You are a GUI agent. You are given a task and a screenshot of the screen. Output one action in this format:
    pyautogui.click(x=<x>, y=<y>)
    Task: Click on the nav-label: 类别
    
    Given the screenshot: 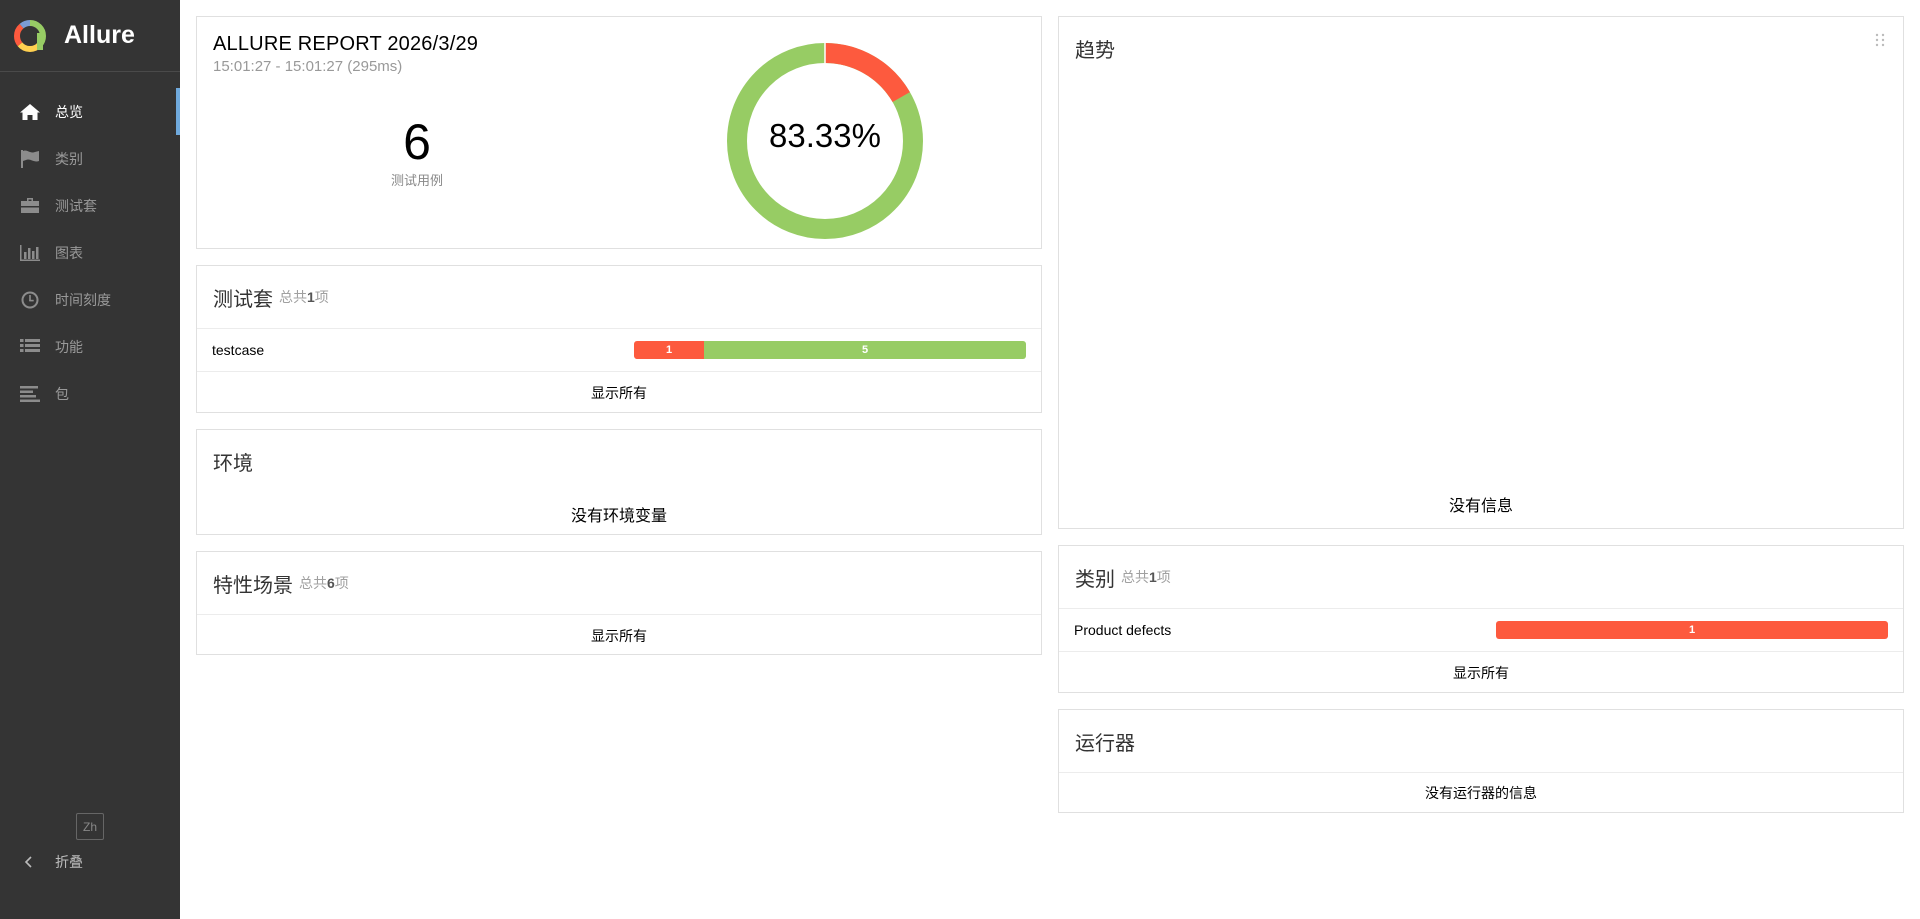 What is the action you would take?
    pyautogui.click(x=69, y=158)
    